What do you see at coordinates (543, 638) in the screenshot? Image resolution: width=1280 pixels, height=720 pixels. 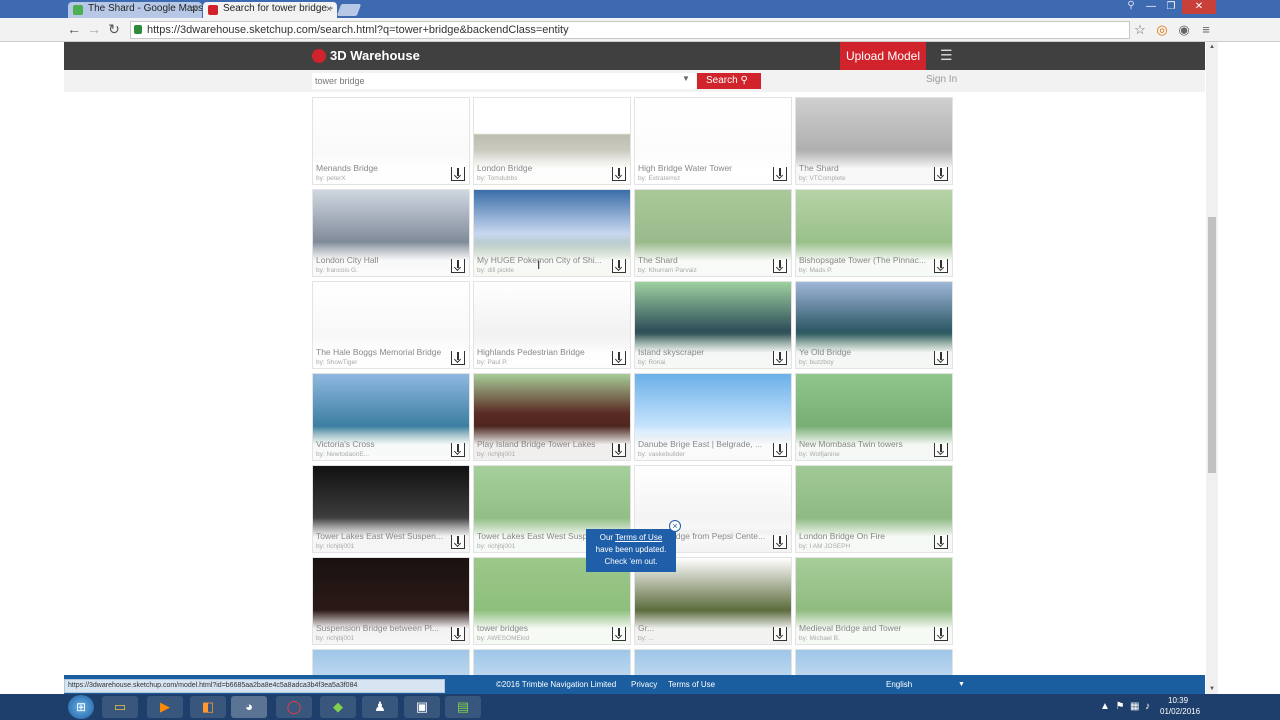 I see `model-author: by: AWESOMEkid` at bounding box center [543, 638].